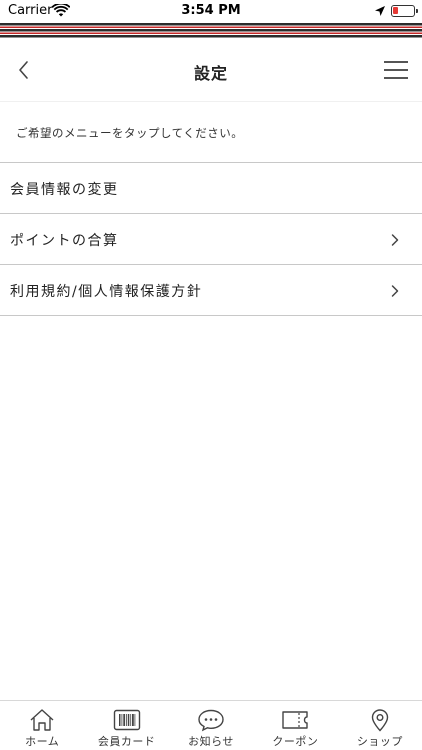 Image resolution: width=422 pixels, height=750 pixels. I want to click on tab-home: ホーム, so click(42, 725).